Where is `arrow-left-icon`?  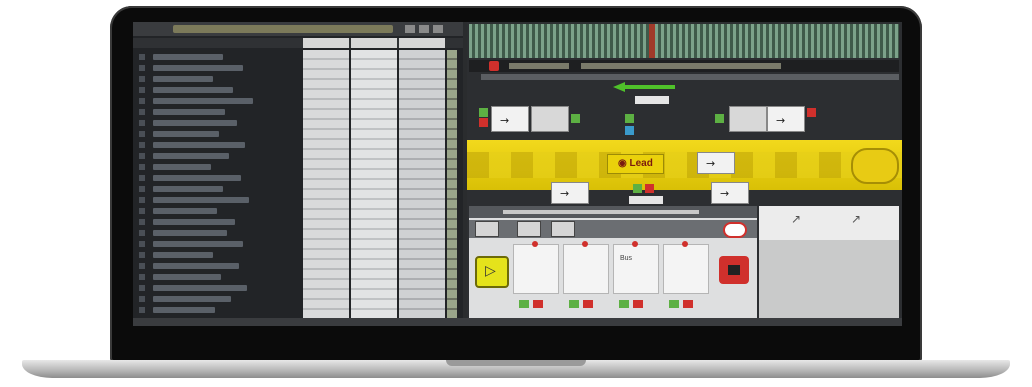 arrow-left-icon is located at coordinates (644, 87).